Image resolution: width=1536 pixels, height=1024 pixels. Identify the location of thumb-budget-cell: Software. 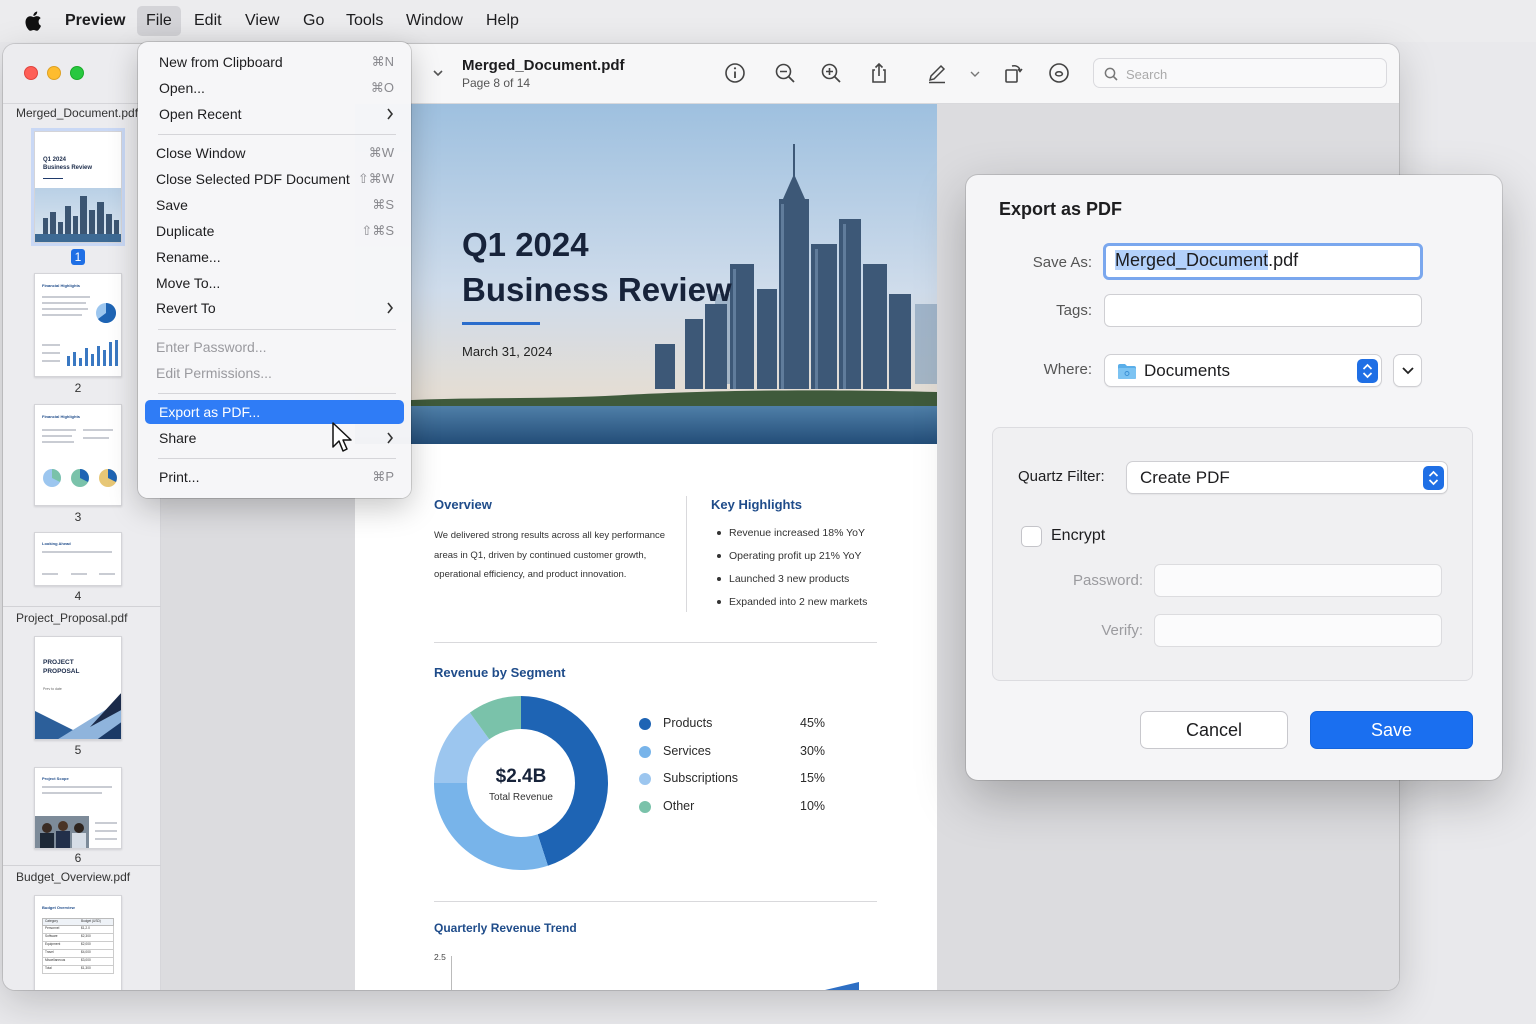
(51, 936).